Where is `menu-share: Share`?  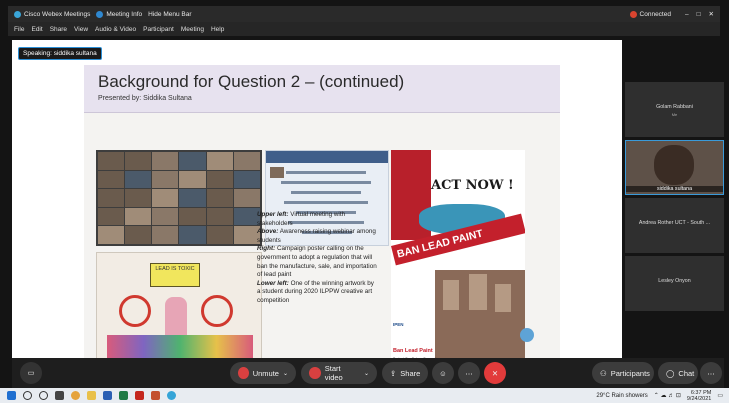
menu-share: Share is located at coordinates (58, 29).